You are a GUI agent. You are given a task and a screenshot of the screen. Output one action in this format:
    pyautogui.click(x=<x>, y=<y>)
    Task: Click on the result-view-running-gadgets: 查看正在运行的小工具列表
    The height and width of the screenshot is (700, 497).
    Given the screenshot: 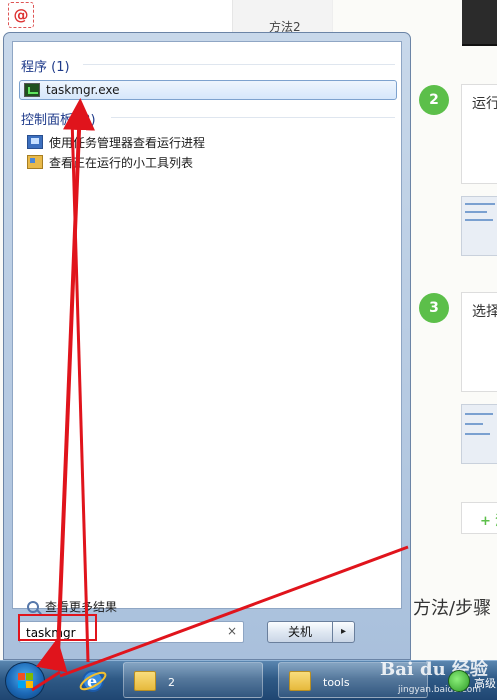 What is the action you would take?
    pyautogui.click(x=177, y=162)
    